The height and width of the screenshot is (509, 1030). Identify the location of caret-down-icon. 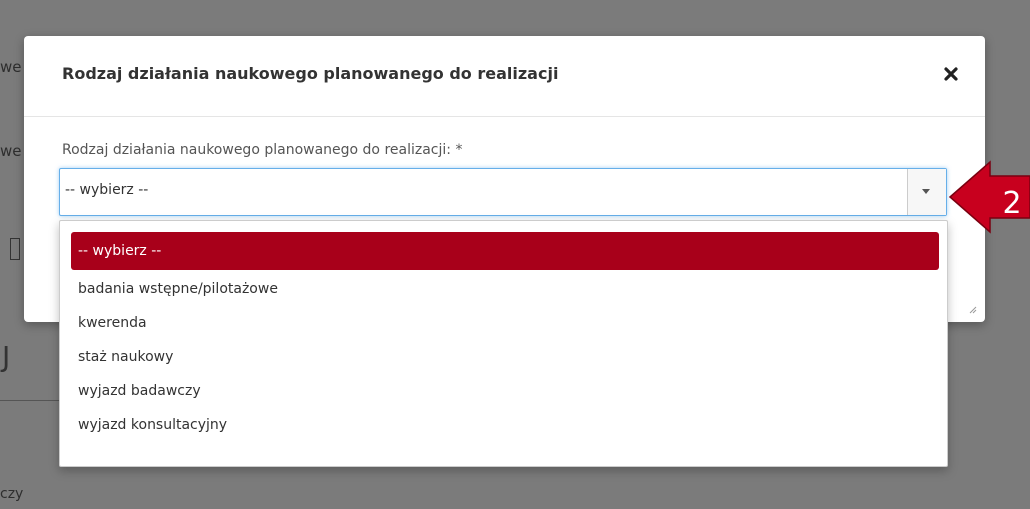
(926, 191).